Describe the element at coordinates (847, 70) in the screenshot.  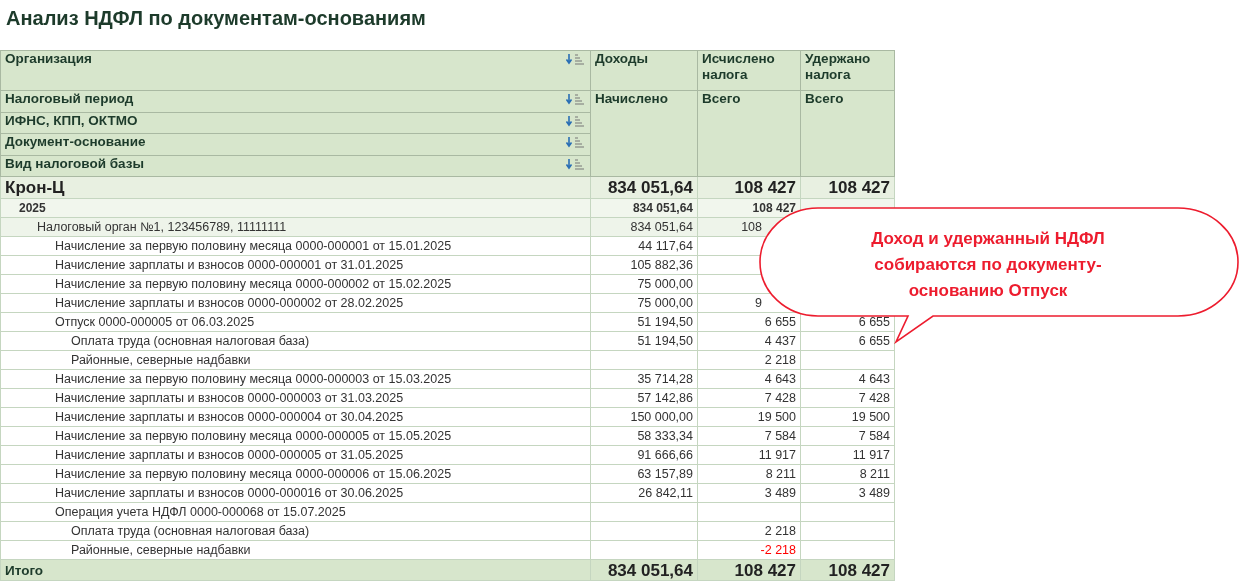
I see `column-header: Удержано налога` at that location.